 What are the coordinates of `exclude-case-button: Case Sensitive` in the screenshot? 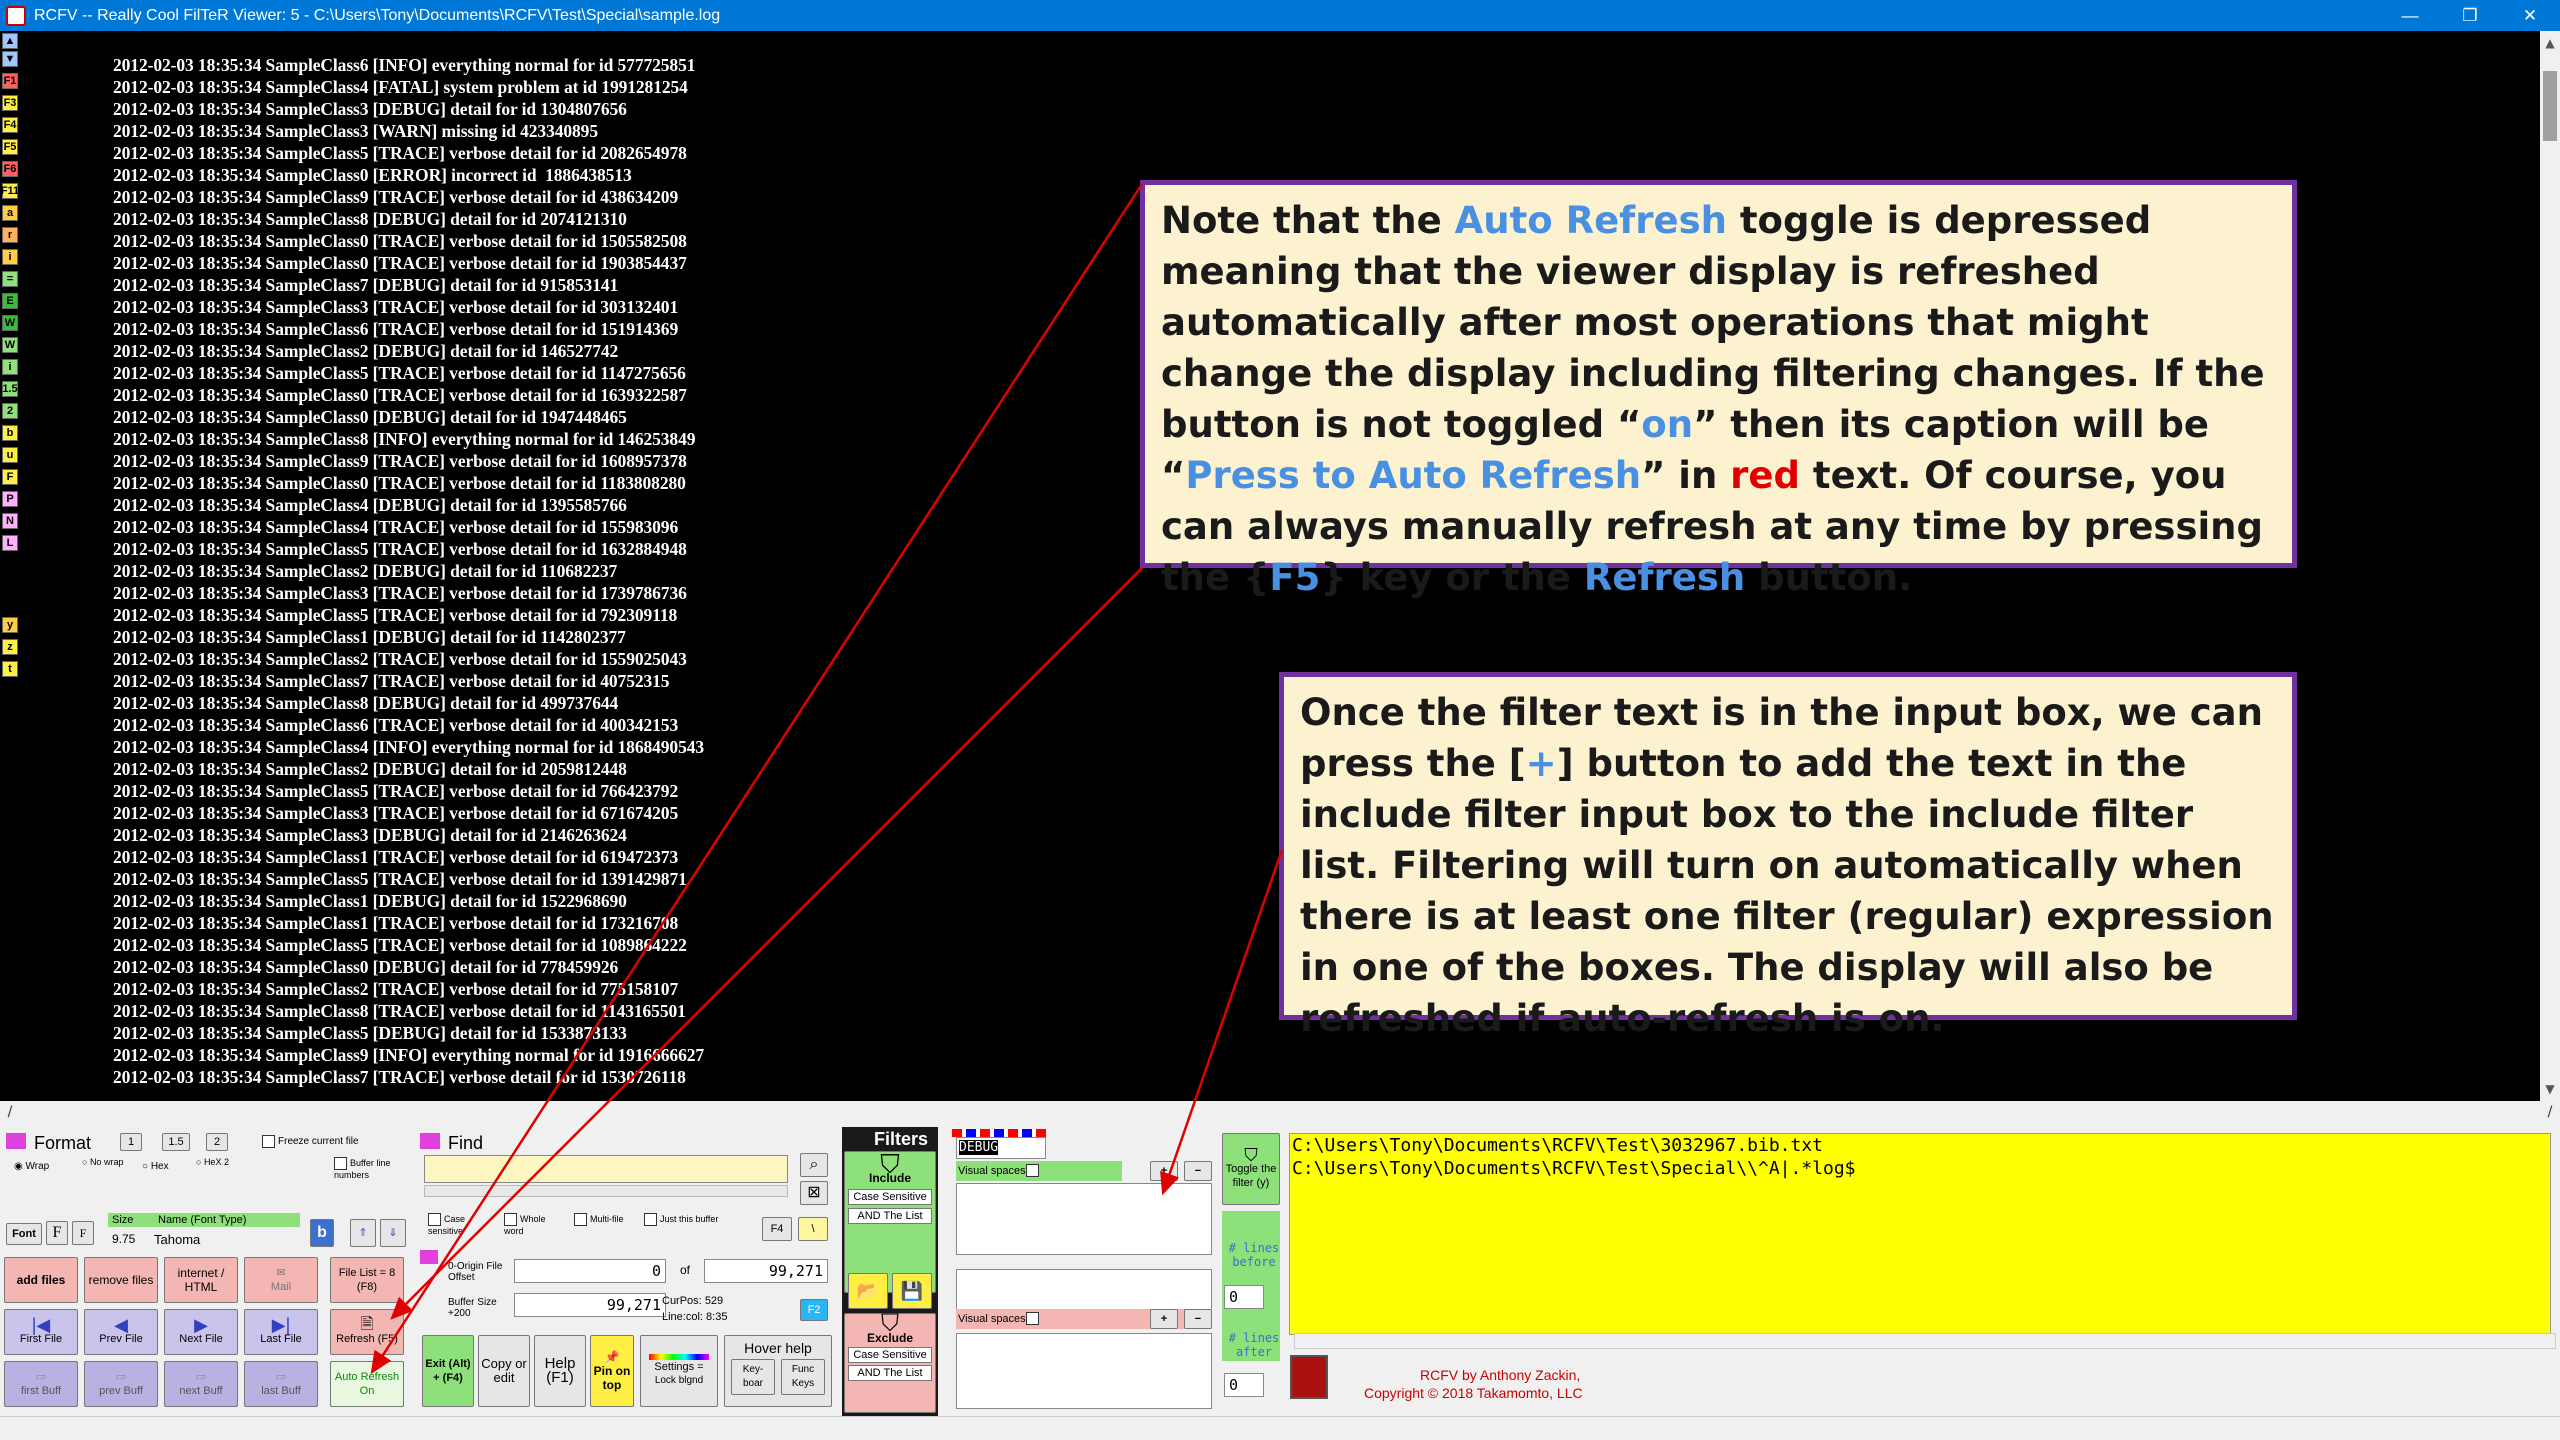 It's located at (890, 1355).